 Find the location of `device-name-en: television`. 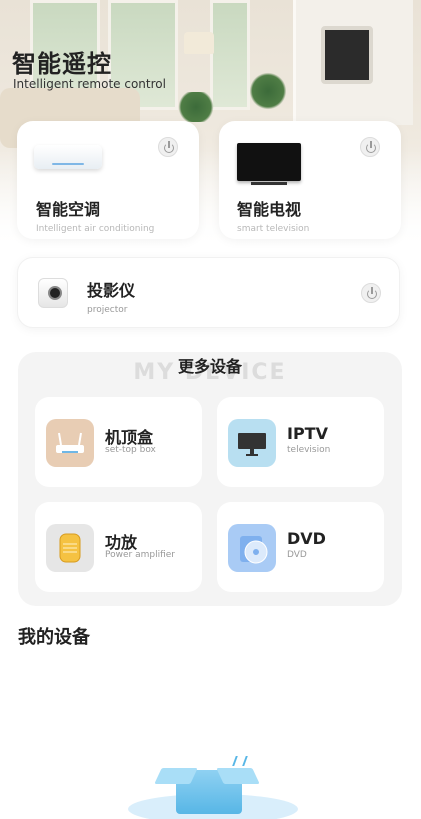

device-name-en: television is located at coordinates (309, 450).